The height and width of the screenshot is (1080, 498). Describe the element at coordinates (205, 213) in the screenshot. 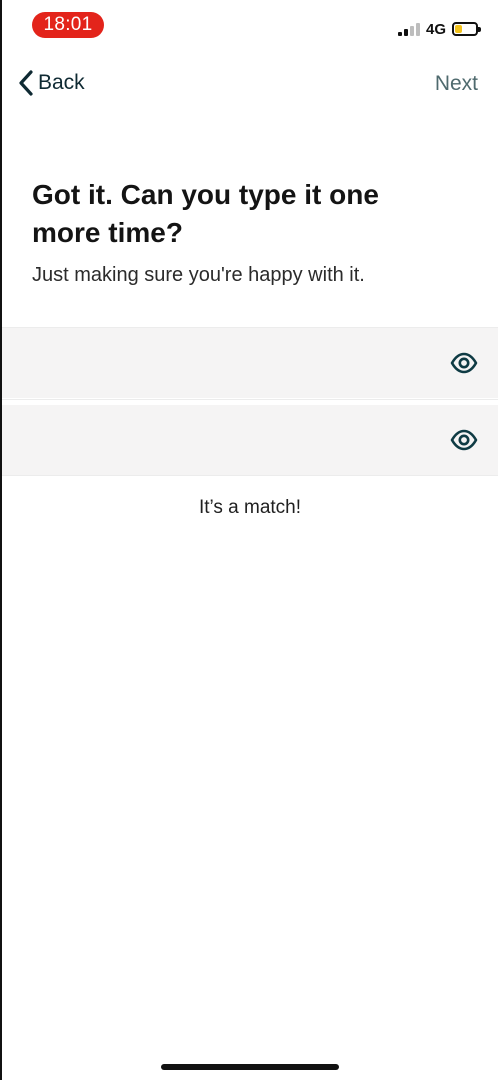

I see `page-title: Got it. Can you type it one more time?` at that location.